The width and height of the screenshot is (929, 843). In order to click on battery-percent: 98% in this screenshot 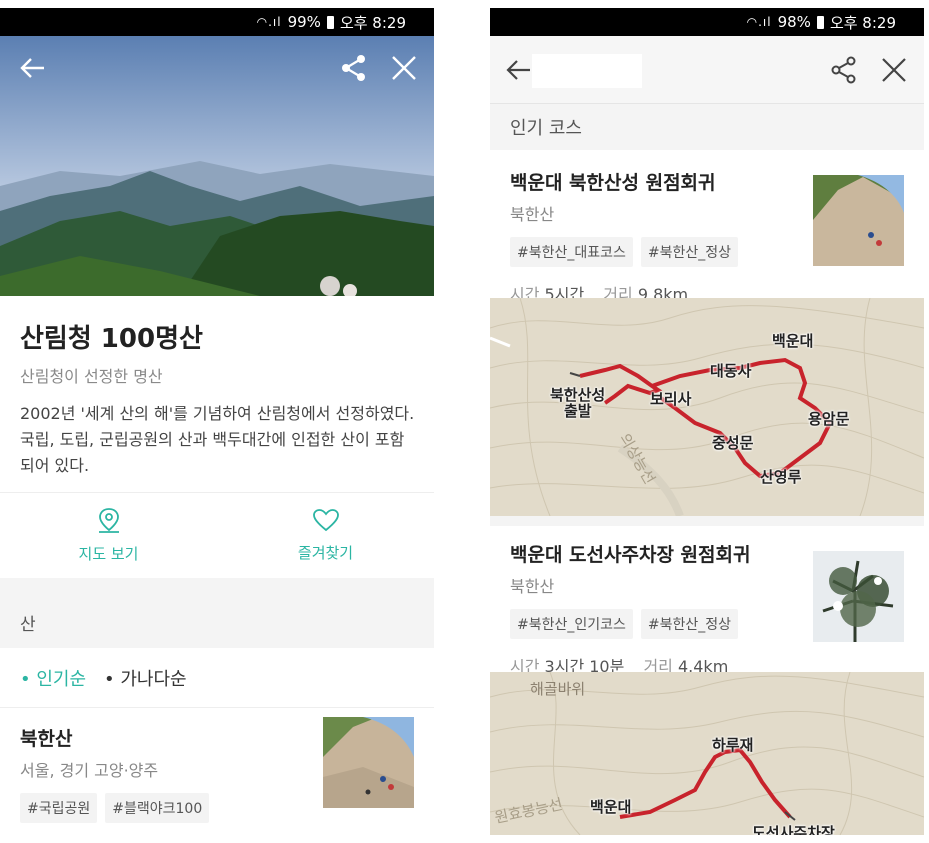, I will do `click(794, 22)`.